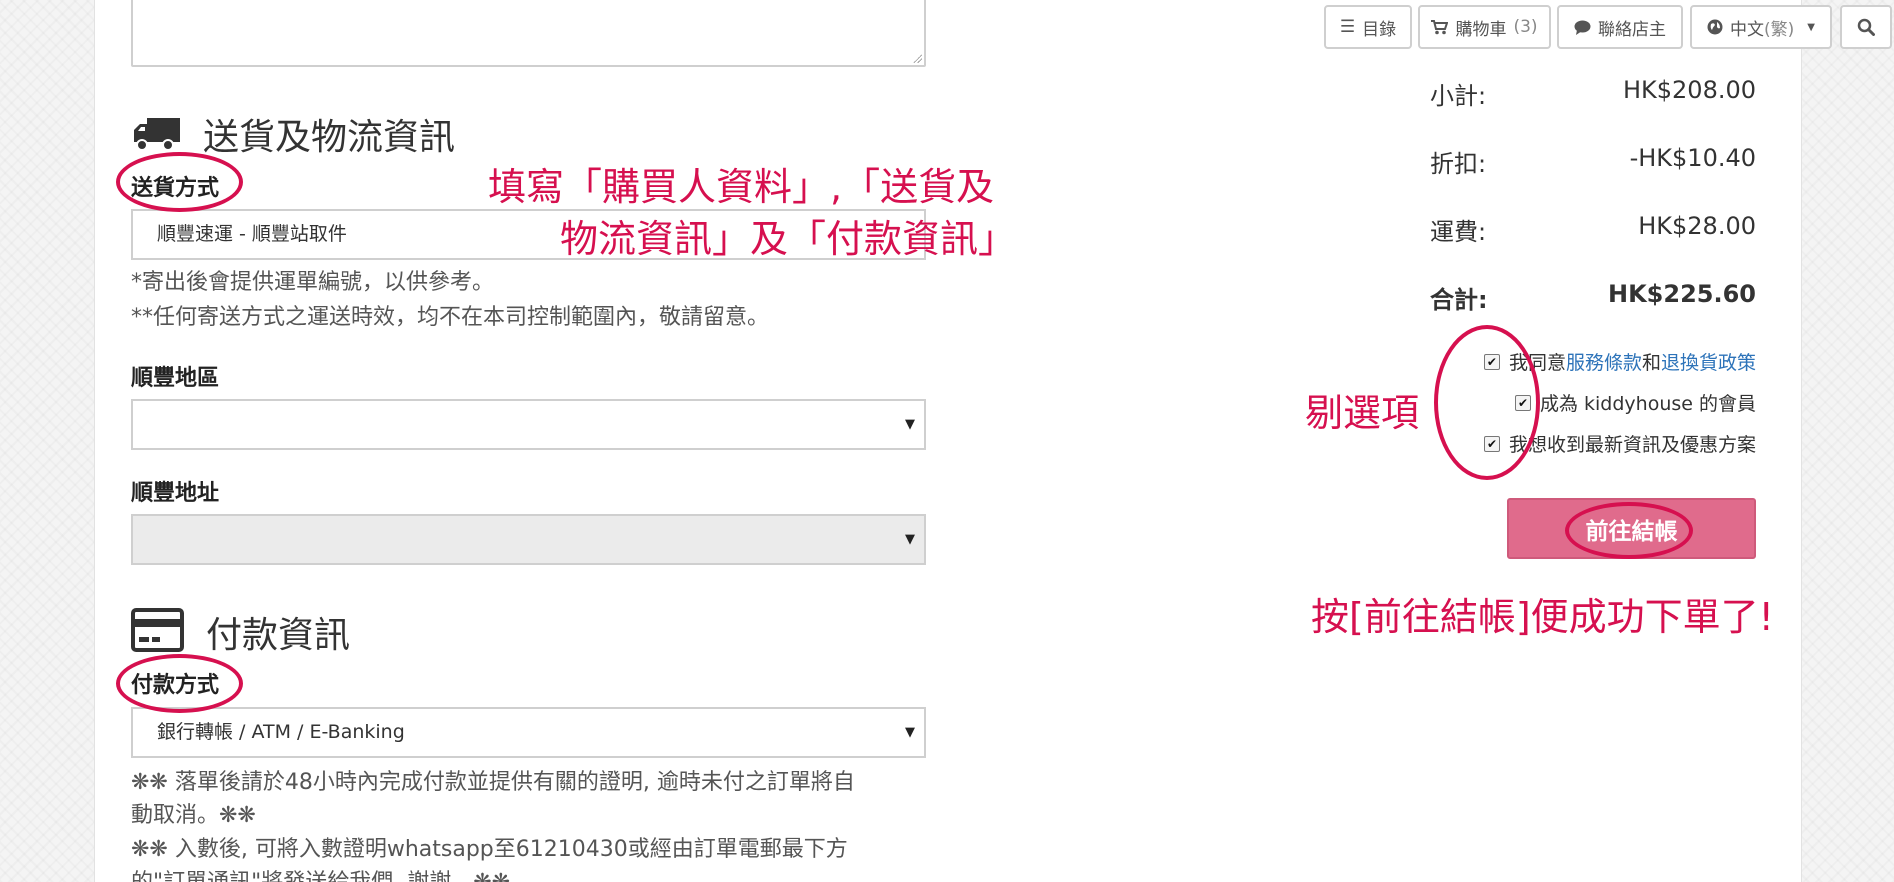 The height and width of the screenshot is (882, 1894). What do you see at coordinates (528, 33) in the screenshot?
I see `remarks-textarea` at bounding box center [528, 33].